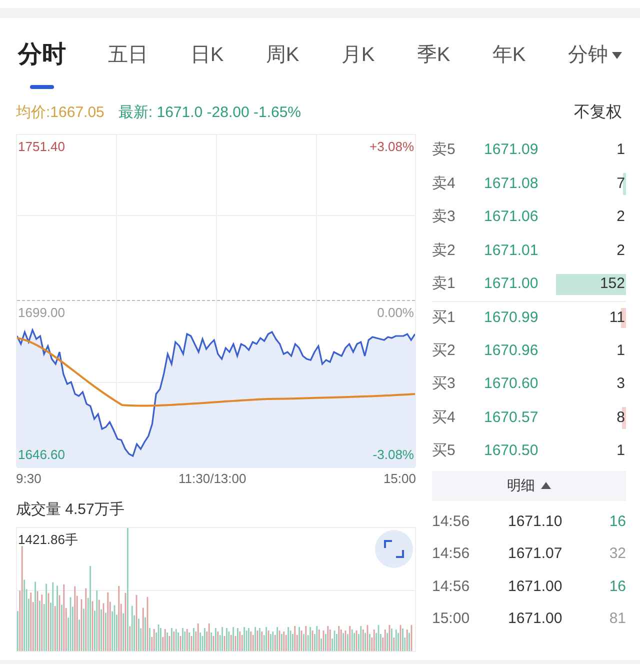  What do you see at coordinates (511, 384) in the screenshot?
I see `order-price: 1670.60` at bounding box center [511, 384].